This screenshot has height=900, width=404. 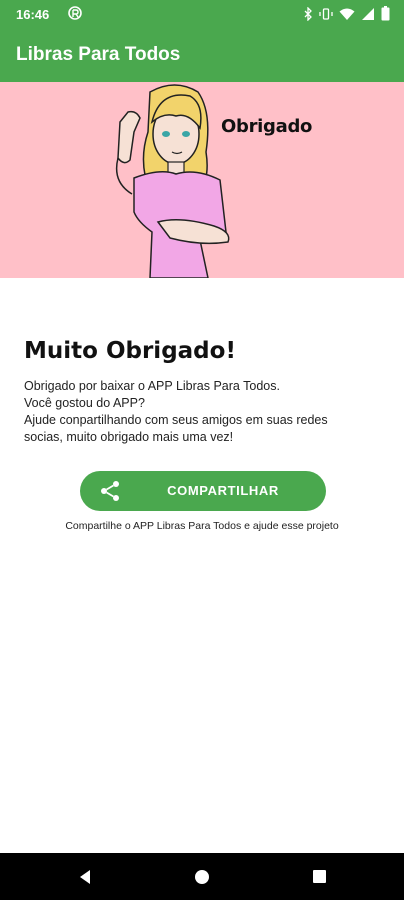 What do you see at coordinates (130, 351) in the screenshot?
I see `page-heading: Muito Obrigado!` at bounding box center [130, 351].